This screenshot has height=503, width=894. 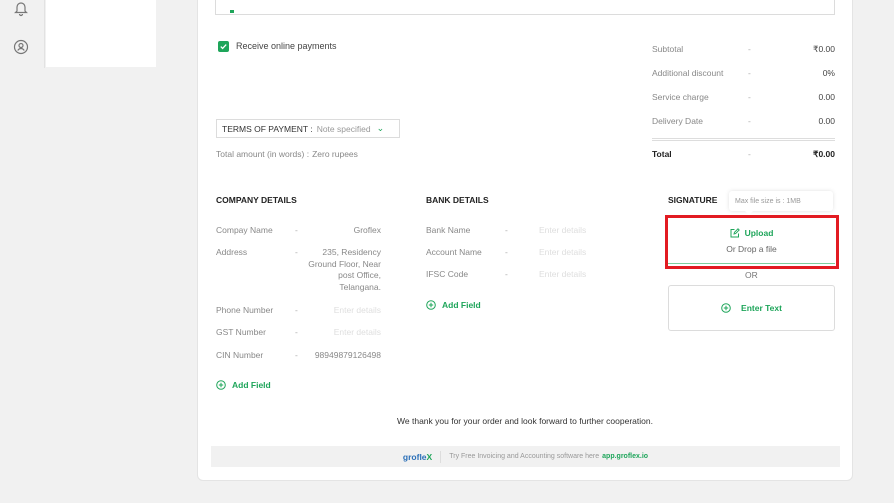 What do you see at coordinates (101, 33) in the screenshot?
I see `side-panel` at bounding box center [101, 33].